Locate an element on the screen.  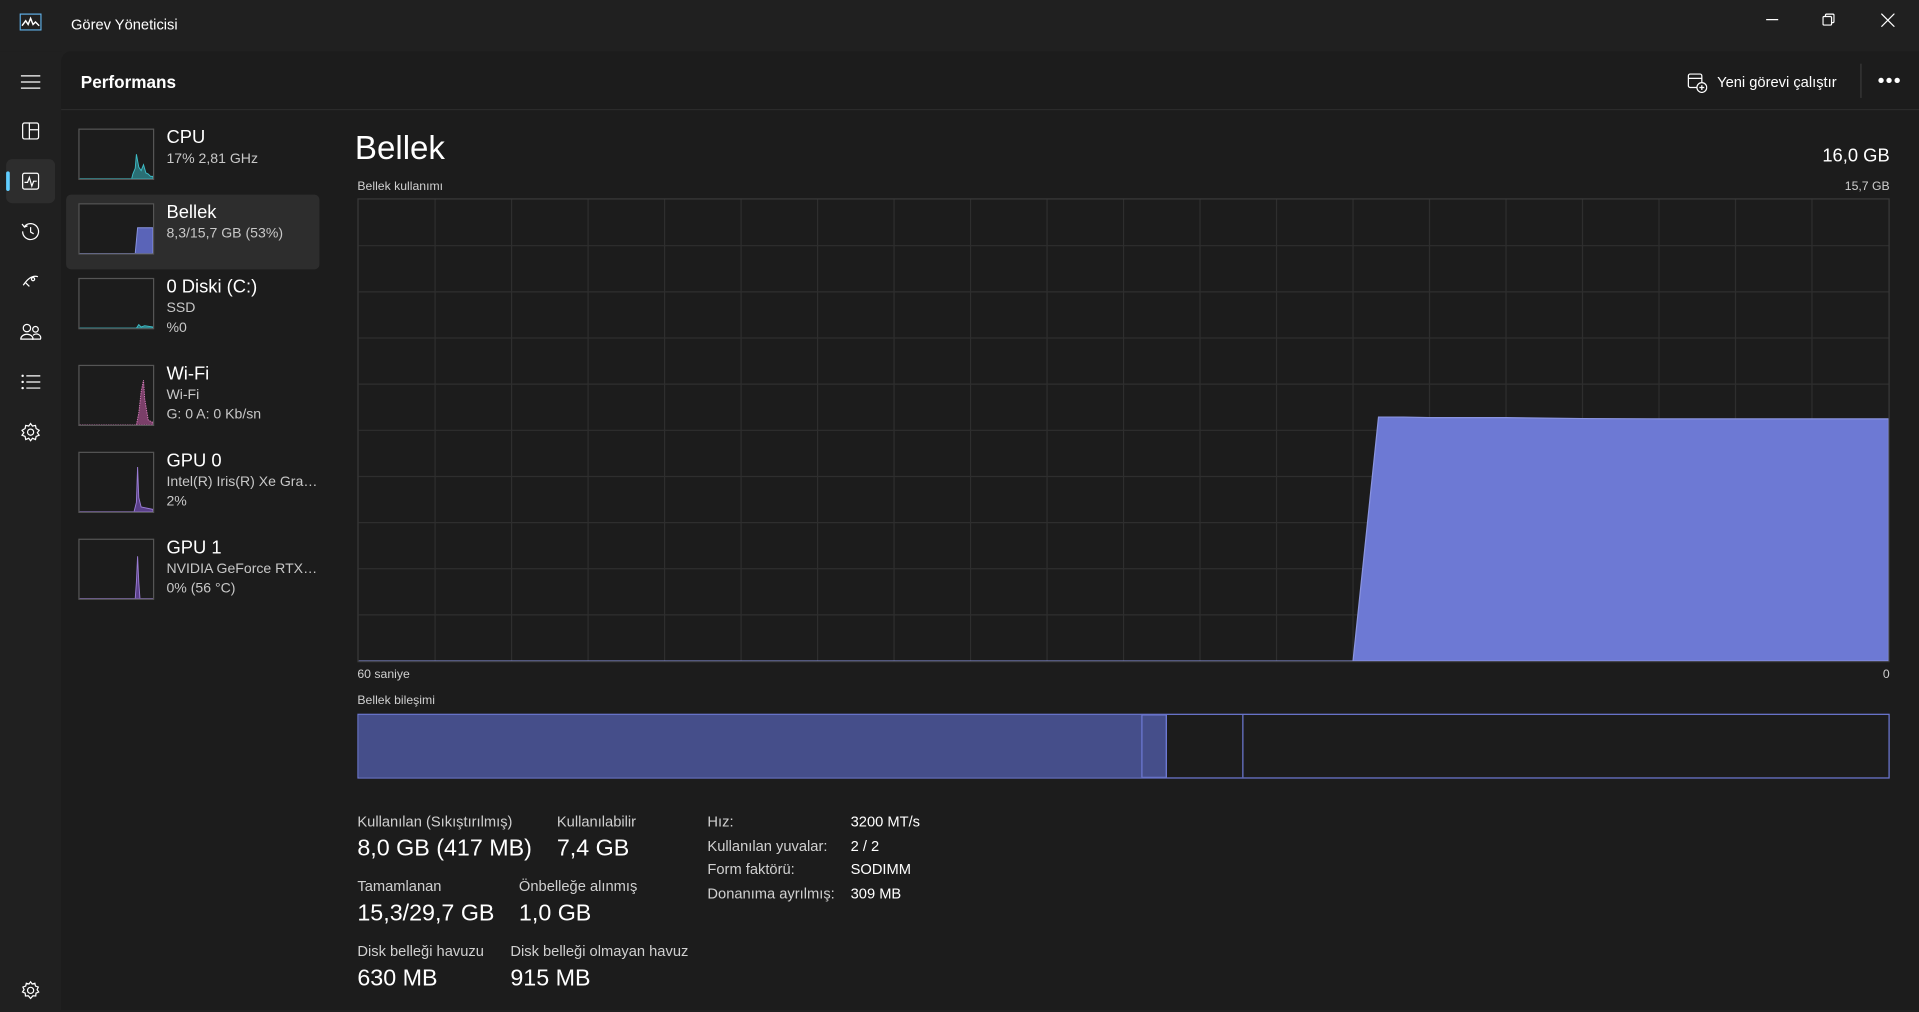
details-icon is located at coordinates (31, 382).